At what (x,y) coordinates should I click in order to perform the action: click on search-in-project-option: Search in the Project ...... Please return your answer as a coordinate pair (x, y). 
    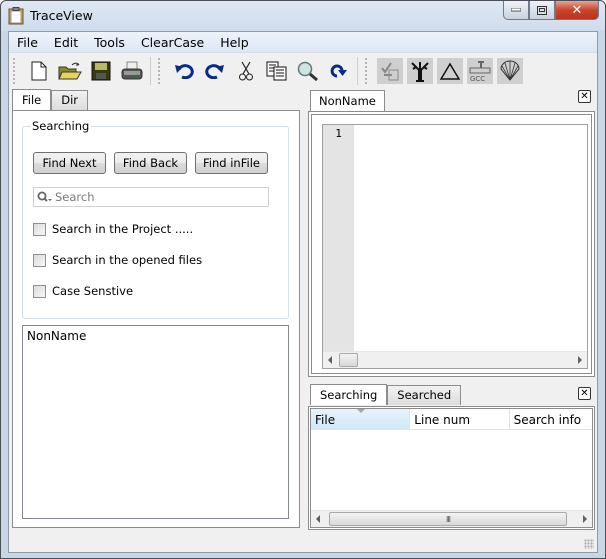
    Looking at the image, I should click on (113, 229).